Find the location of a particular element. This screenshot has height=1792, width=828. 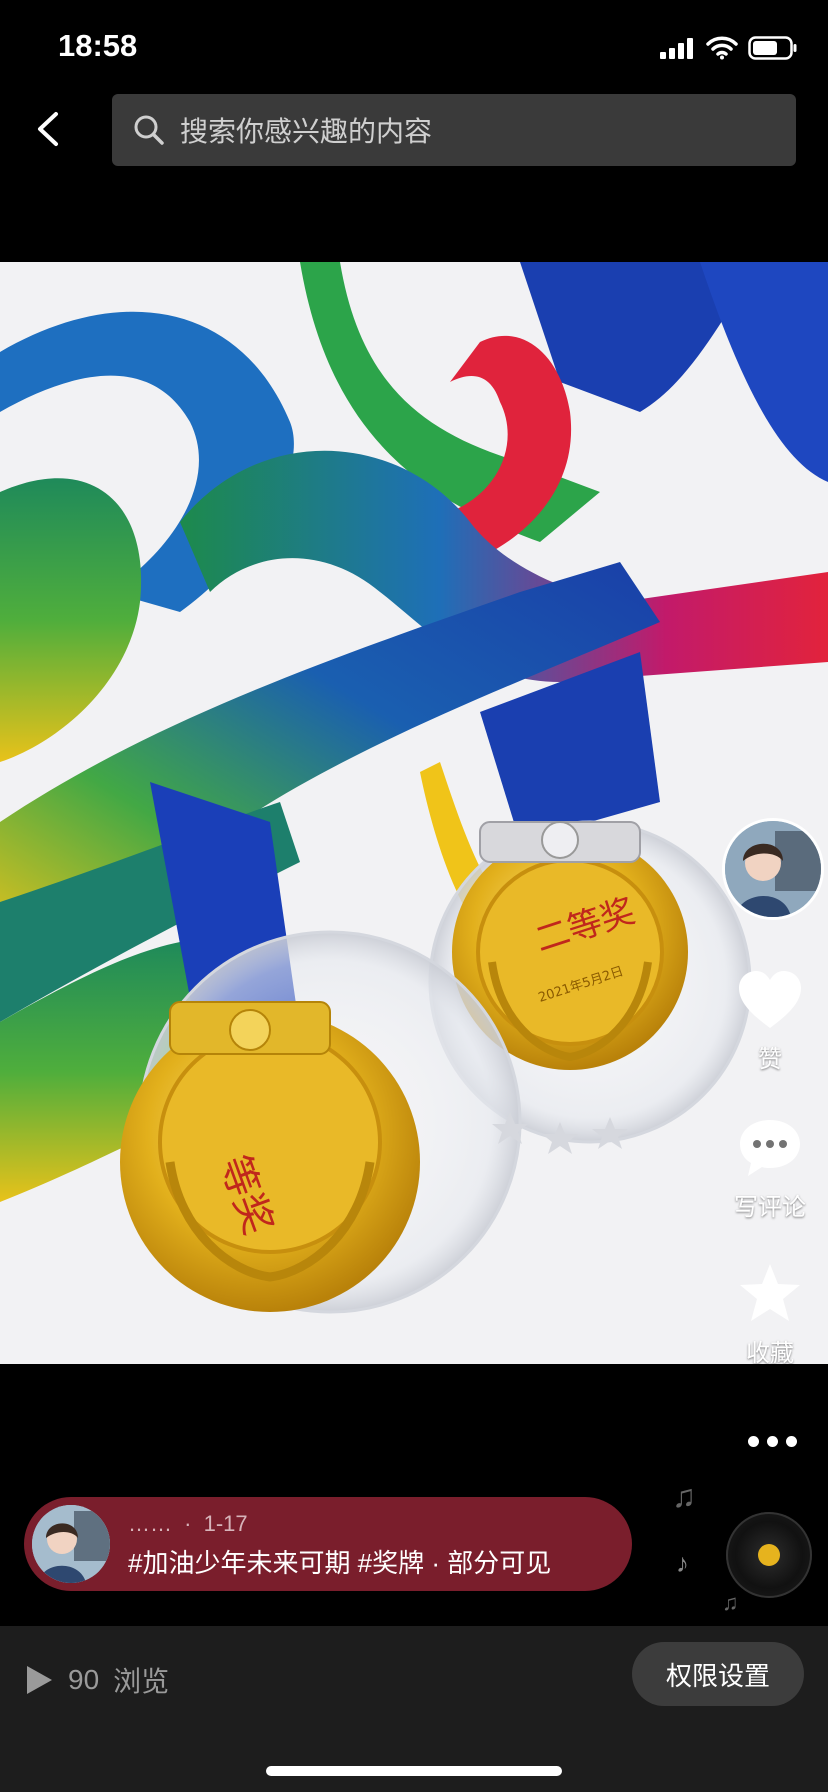

chevron-left-icon is located at coordinates (48, 129).